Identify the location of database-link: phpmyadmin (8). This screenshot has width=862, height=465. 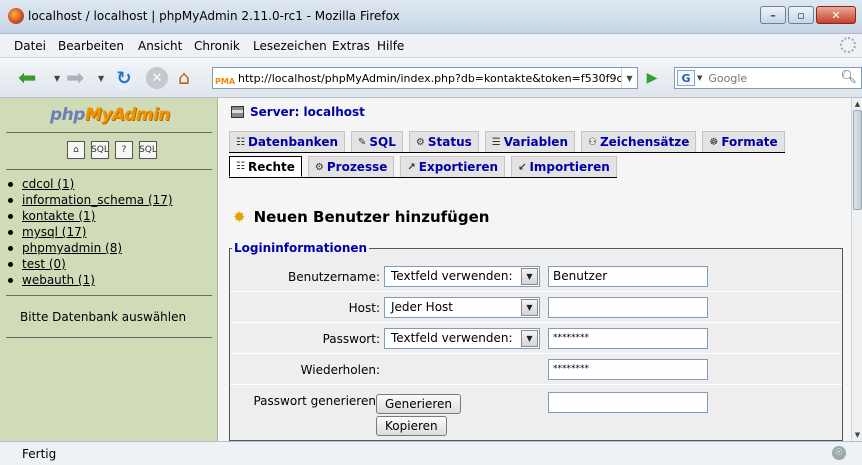
(72, 248).